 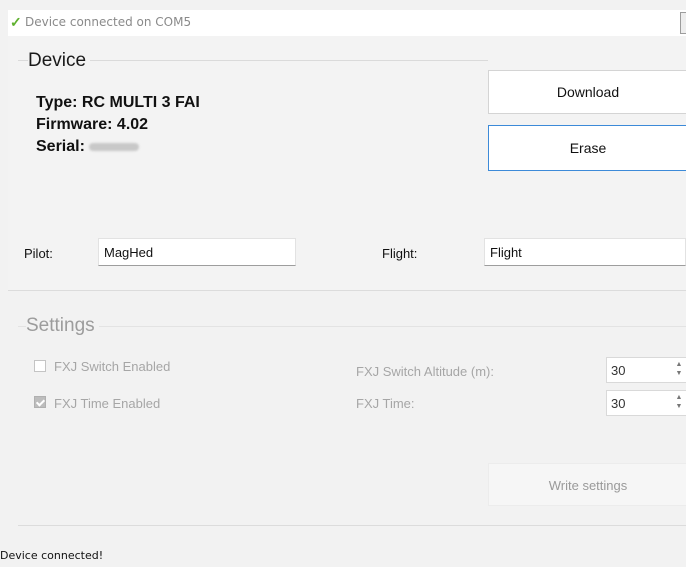 I want to click on fxj-switch-checkbox, so click(x=40, y=366).